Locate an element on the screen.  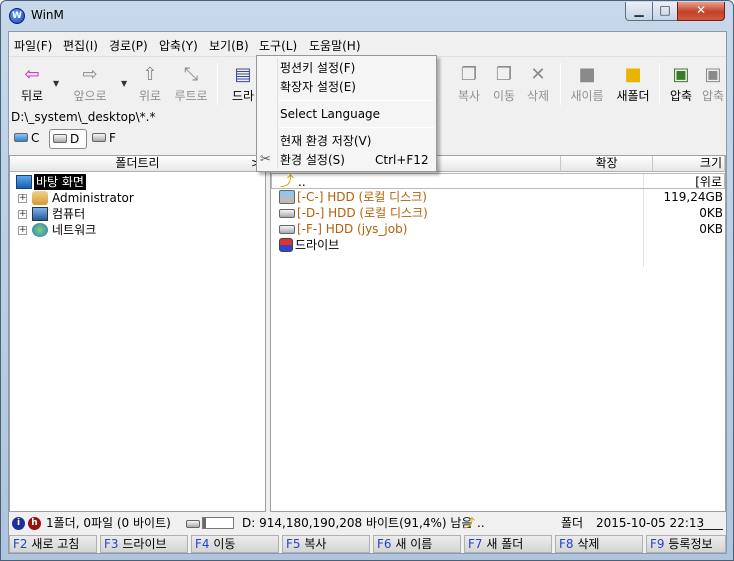
drive-c-icon is located at coordinates (21, 137).